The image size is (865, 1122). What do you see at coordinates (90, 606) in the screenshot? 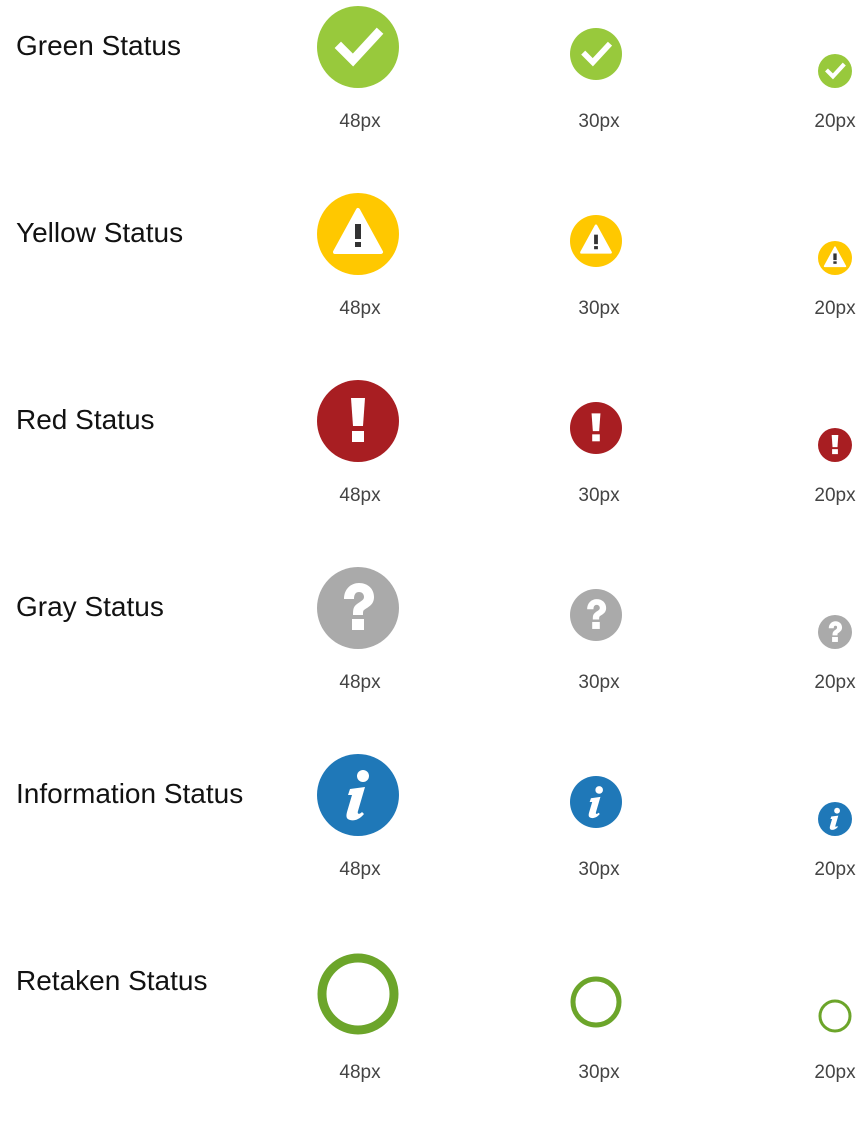
I see `row-label: Gray Status` at bounding box center [90, 606].